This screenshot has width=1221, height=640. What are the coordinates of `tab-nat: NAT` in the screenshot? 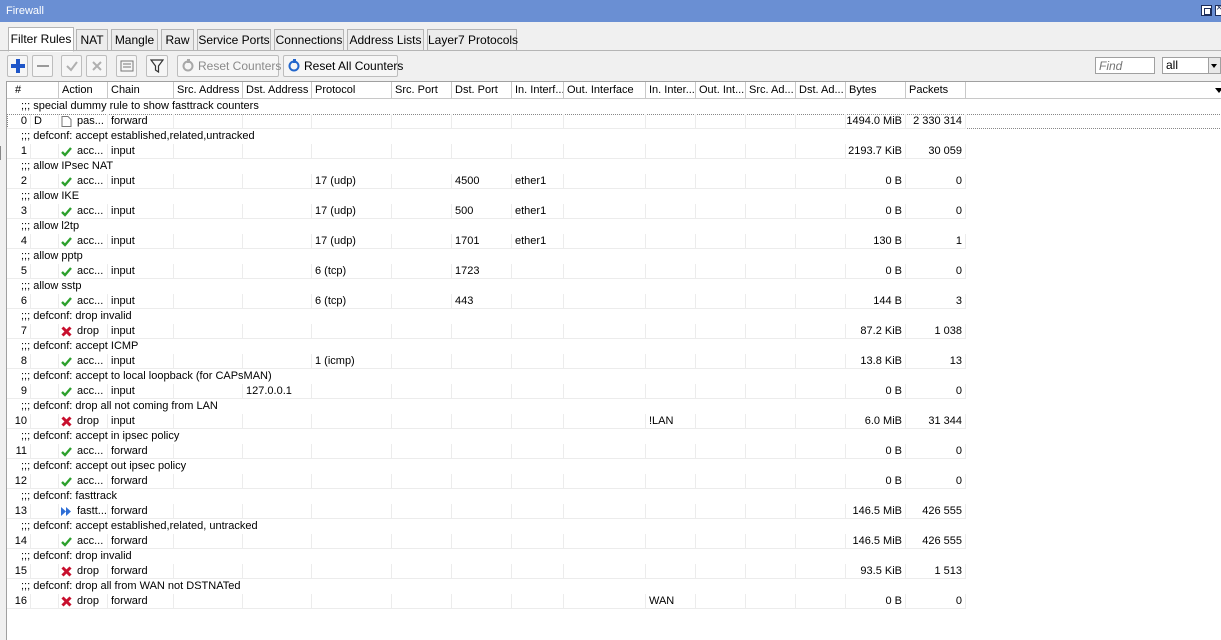 It's located at (92, 40).